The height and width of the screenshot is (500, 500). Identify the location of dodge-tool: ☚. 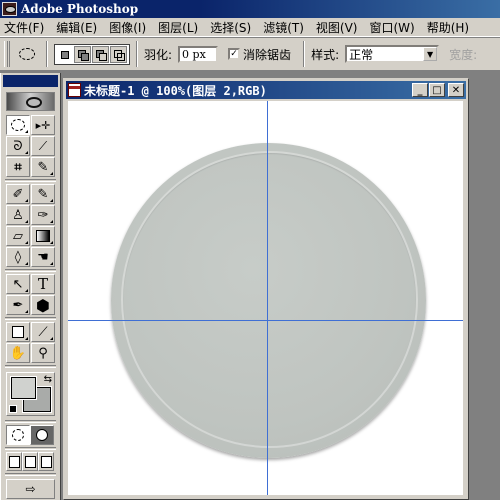
(43, 257).